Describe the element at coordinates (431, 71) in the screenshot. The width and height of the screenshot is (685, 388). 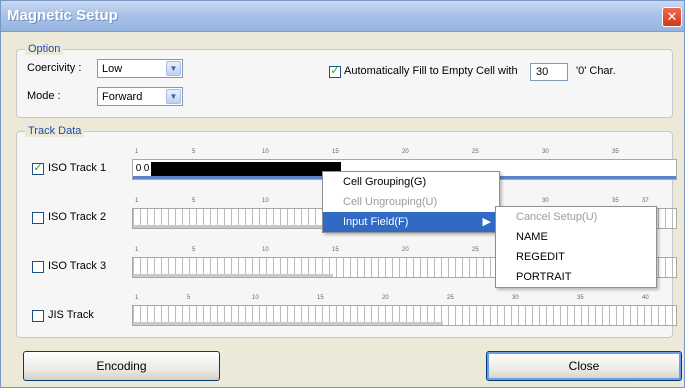
I see `autofill-label: Automatically Fill to Empty Cell with` at that location.